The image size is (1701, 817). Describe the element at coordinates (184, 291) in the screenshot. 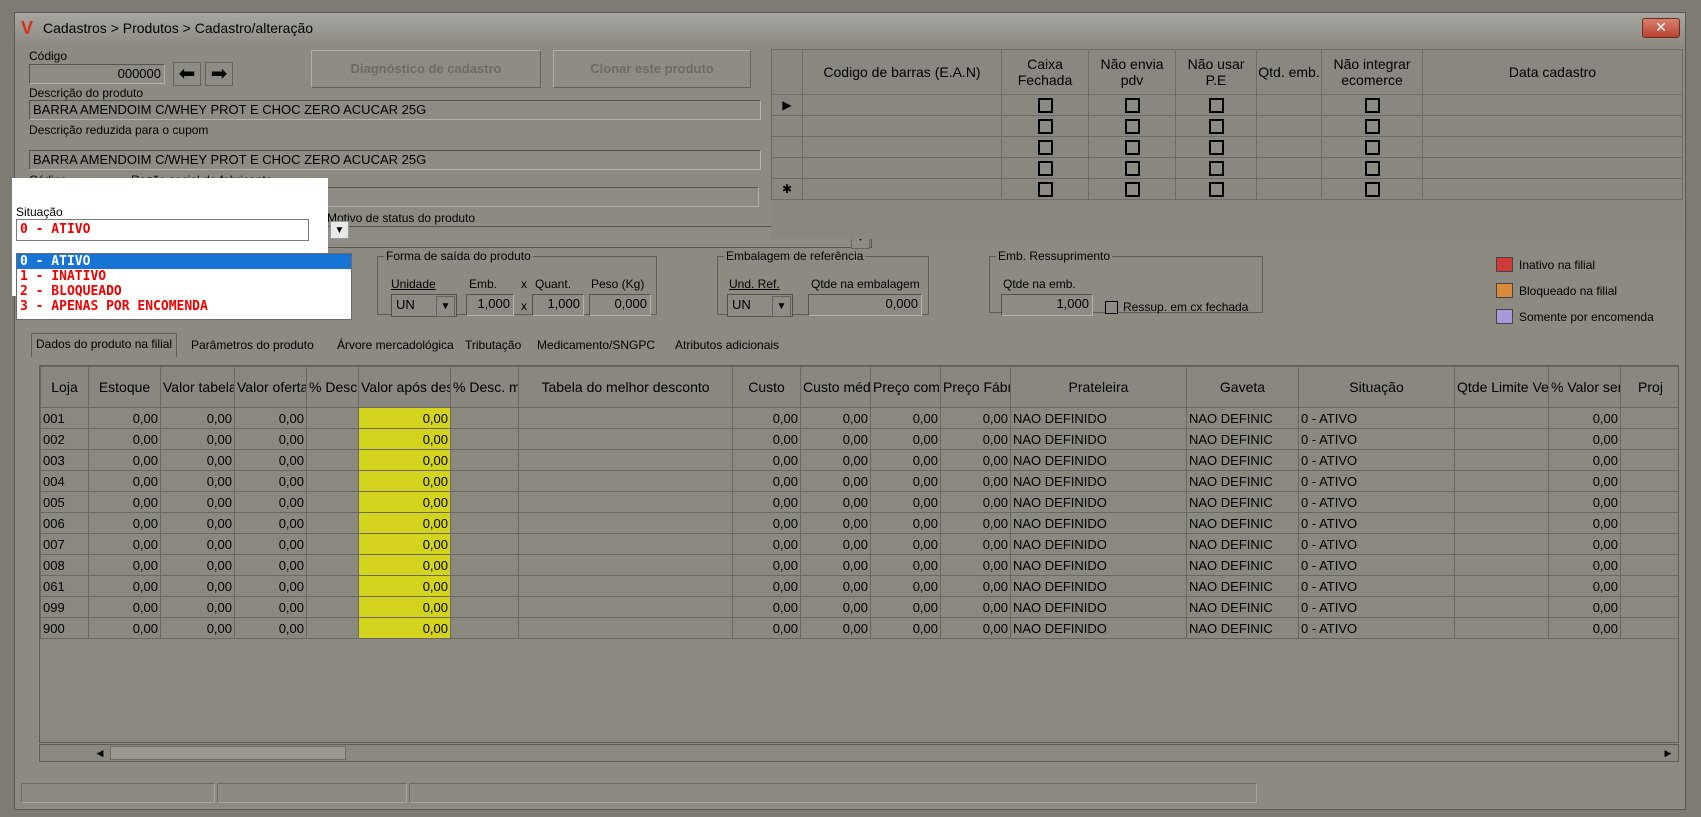

I see `situacao-option: 2 - BLOQUEADO` at that location.